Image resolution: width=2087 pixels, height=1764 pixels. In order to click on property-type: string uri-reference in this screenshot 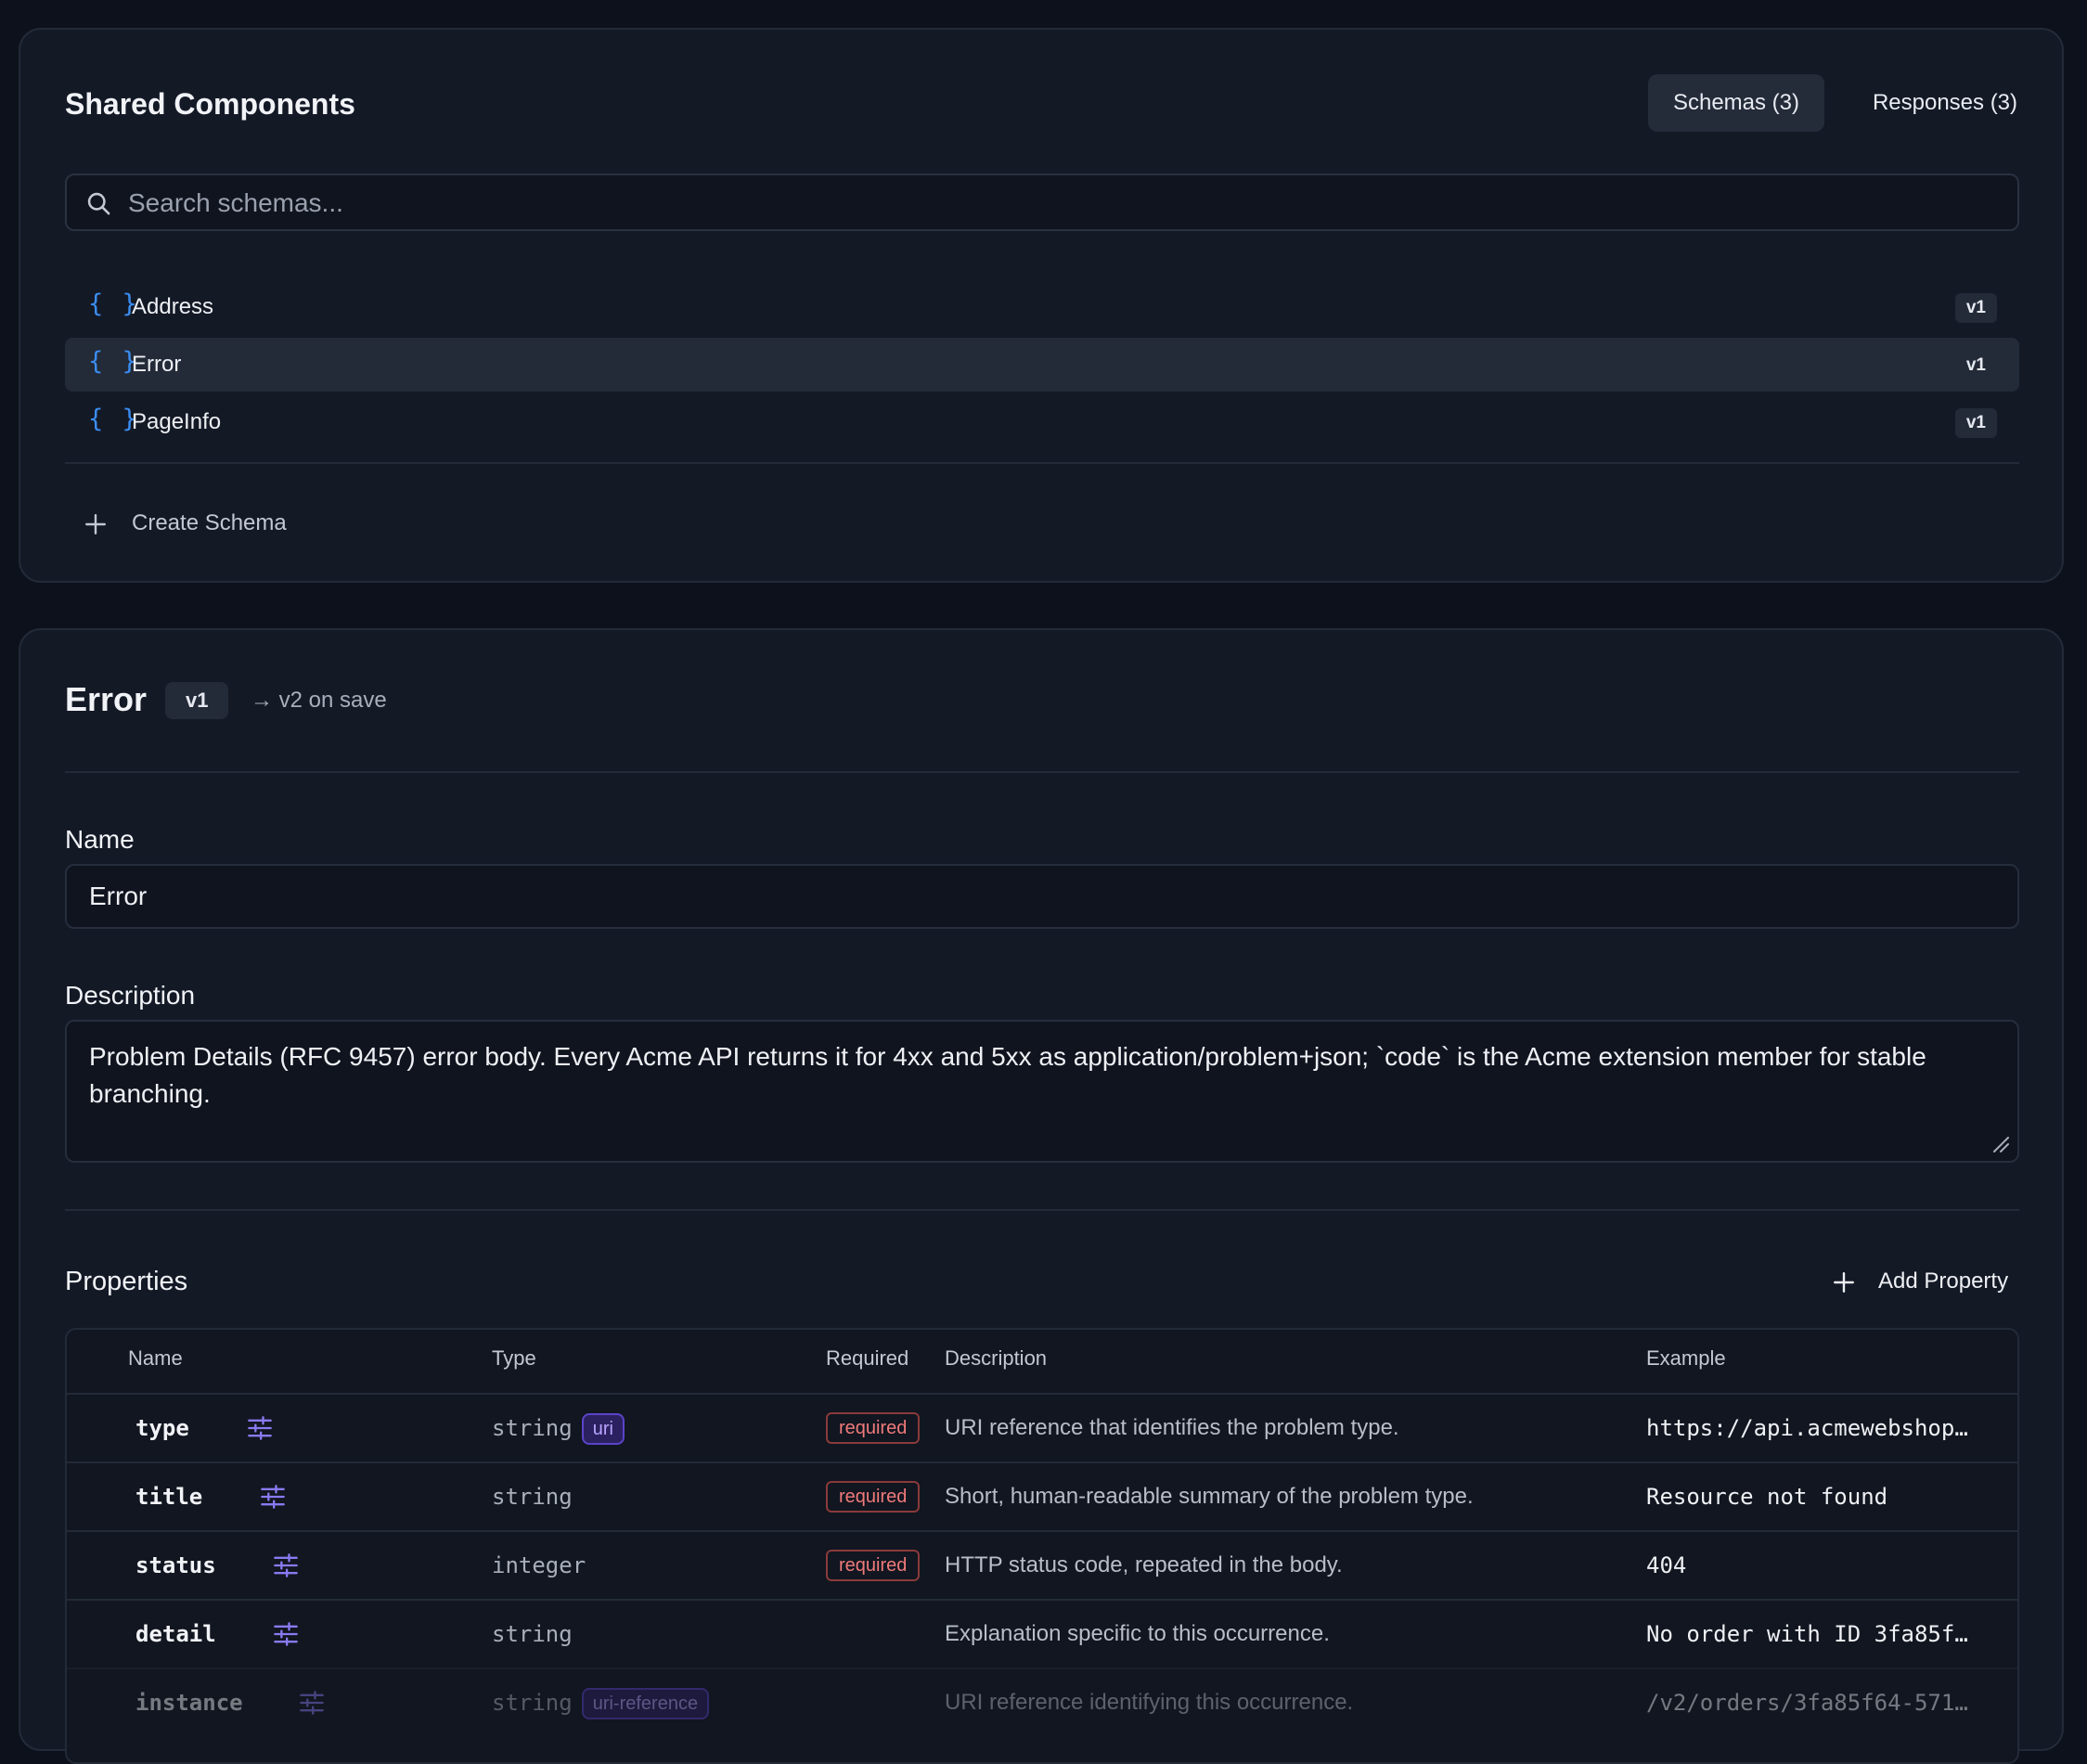, I will do `click(601, 1703)`.